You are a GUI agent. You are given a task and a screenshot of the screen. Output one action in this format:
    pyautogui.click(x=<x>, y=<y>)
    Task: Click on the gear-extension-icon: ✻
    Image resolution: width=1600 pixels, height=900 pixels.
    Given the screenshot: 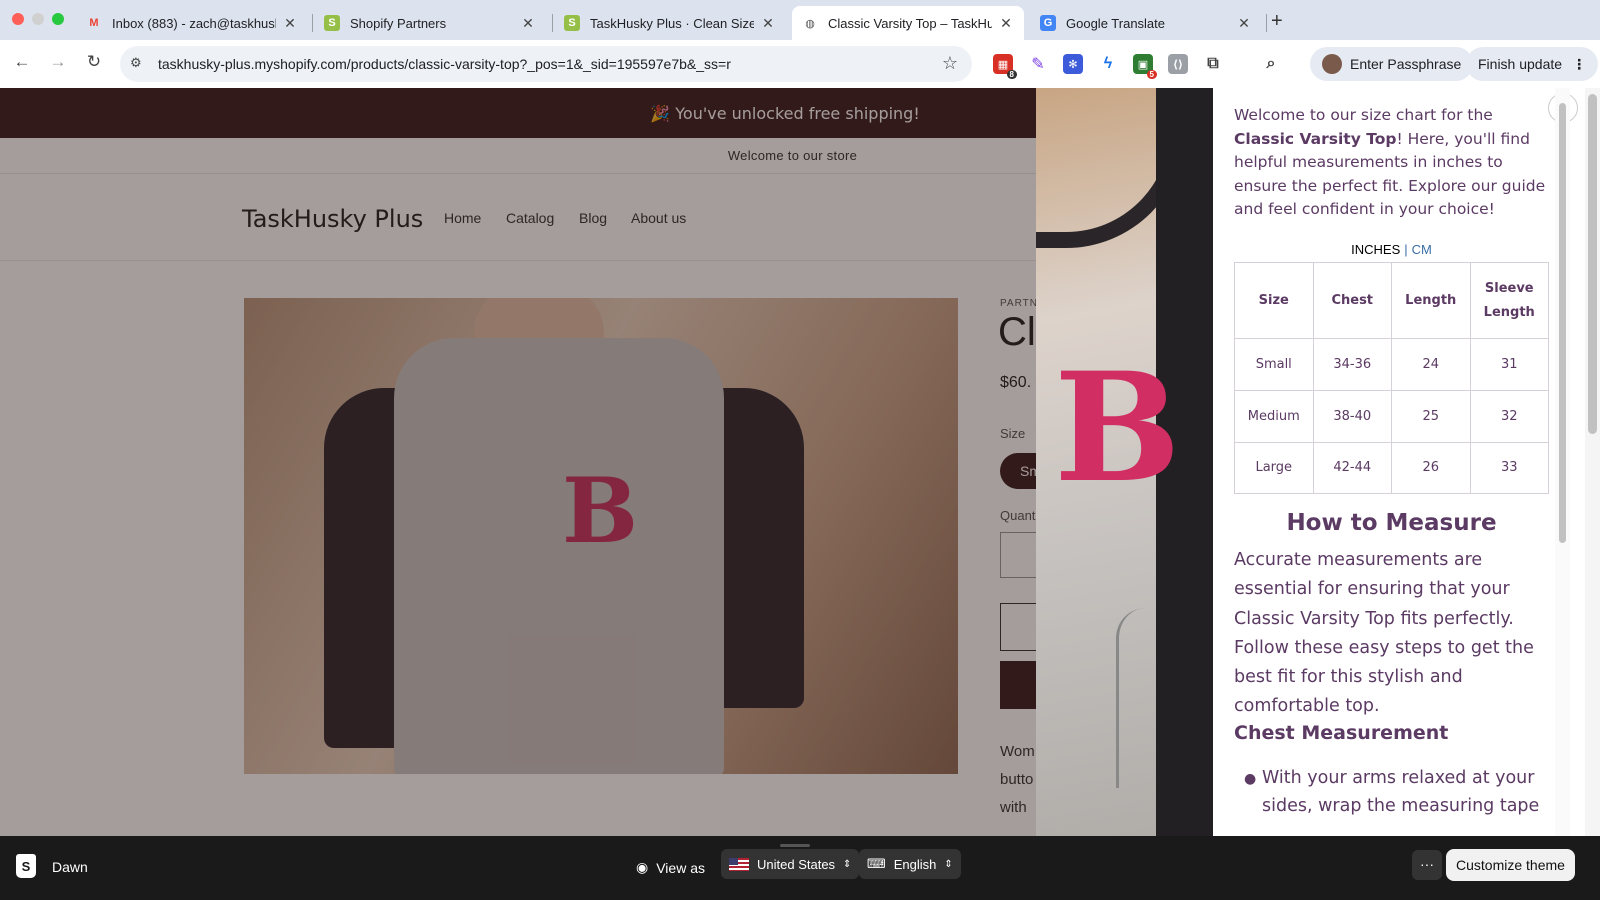 What is the action you would take?
    pyautogui.click(x=1073, y=64)
    